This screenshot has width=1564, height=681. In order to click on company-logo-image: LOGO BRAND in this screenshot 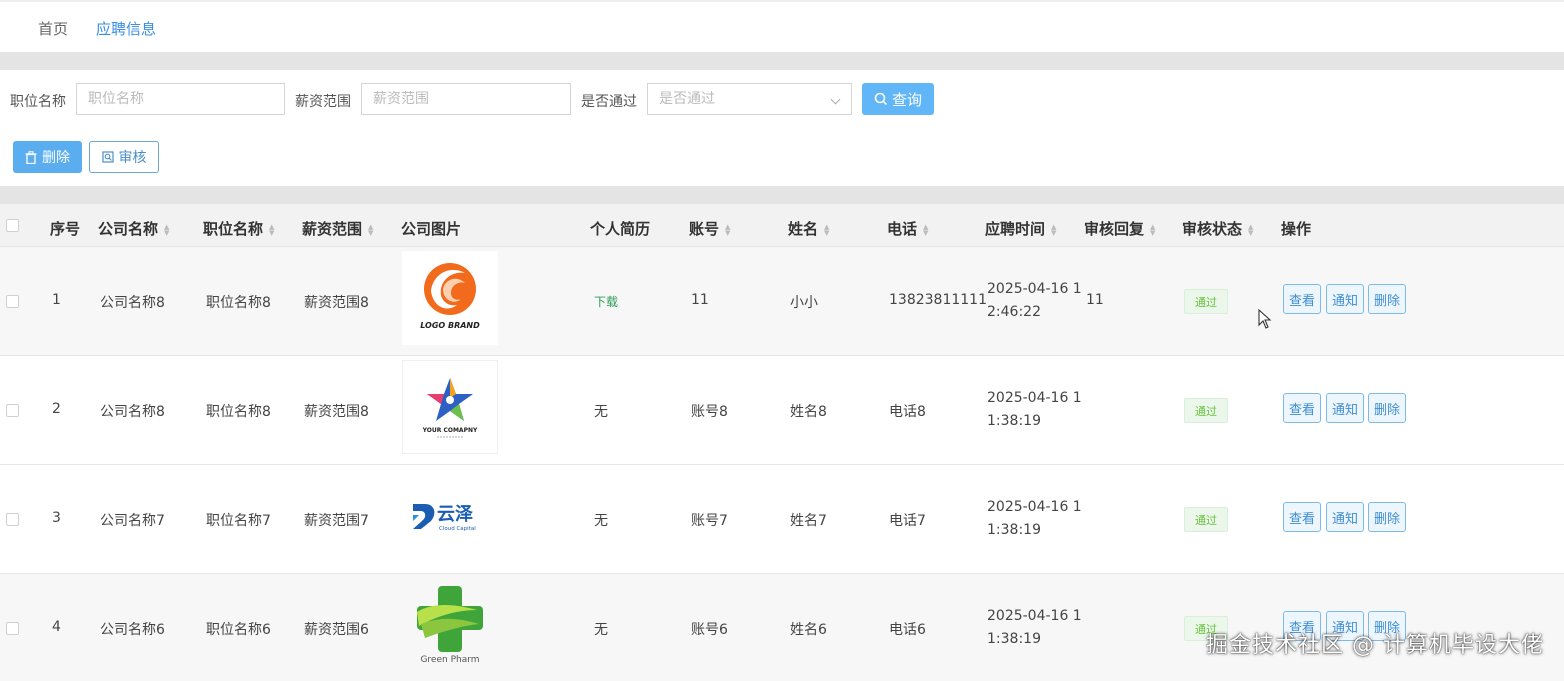, I will do `click(450, 298)`.